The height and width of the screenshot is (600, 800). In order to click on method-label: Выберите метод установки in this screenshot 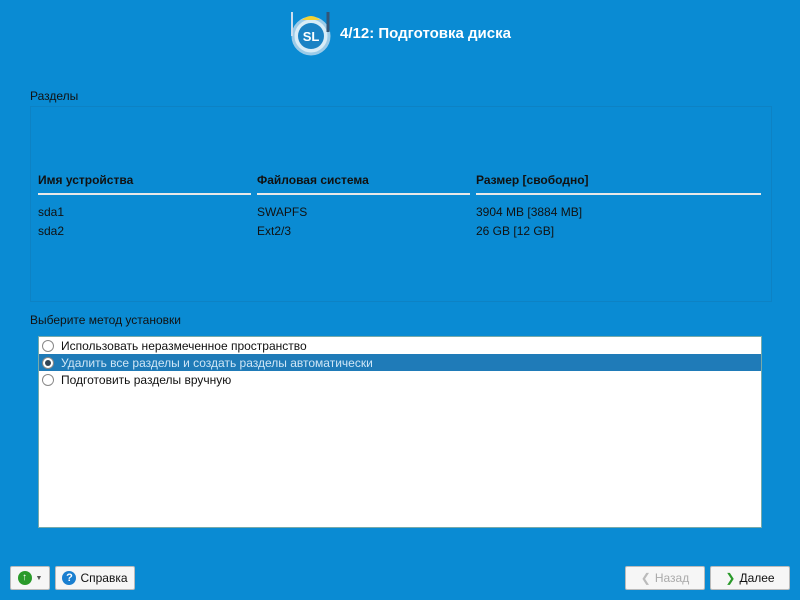, I will do `click(105, 320)`.